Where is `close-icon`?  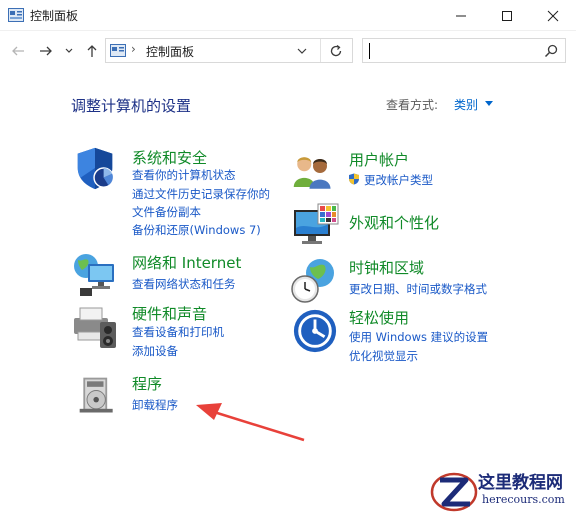 close-icon is located at coordinates (553, 15).